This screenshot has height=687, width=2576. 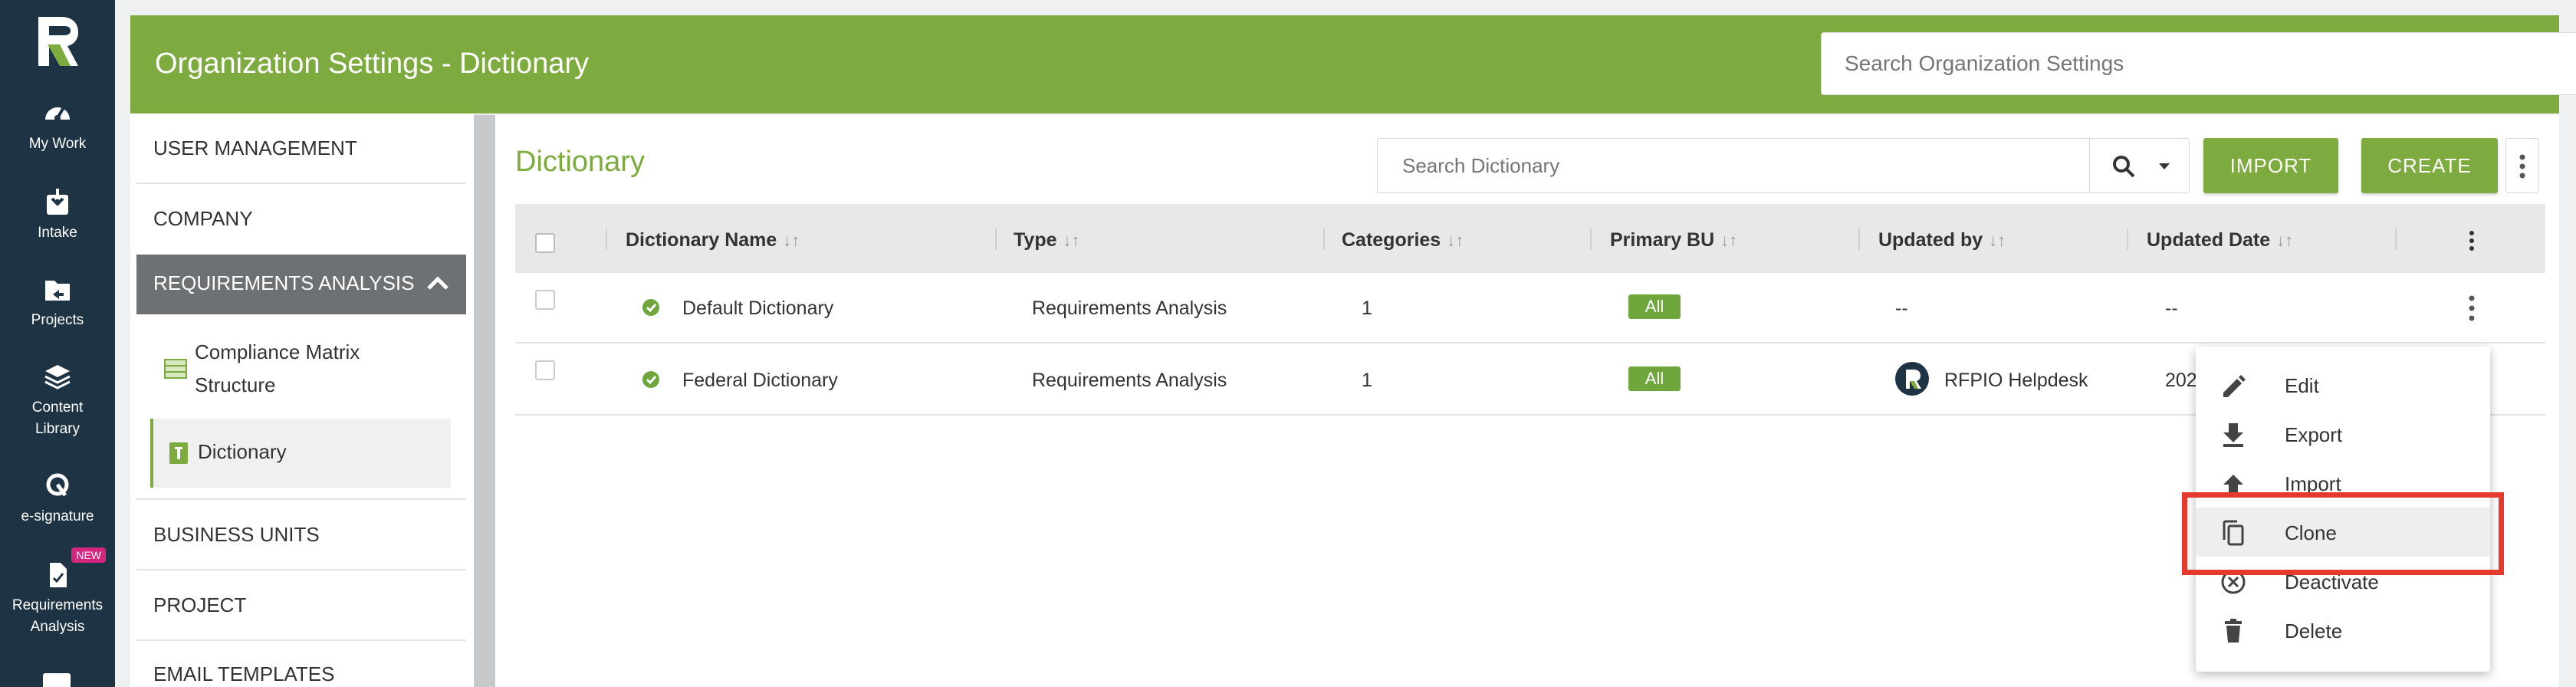 I want to click on org-settings-search-input, so click(x=2199, y=63).